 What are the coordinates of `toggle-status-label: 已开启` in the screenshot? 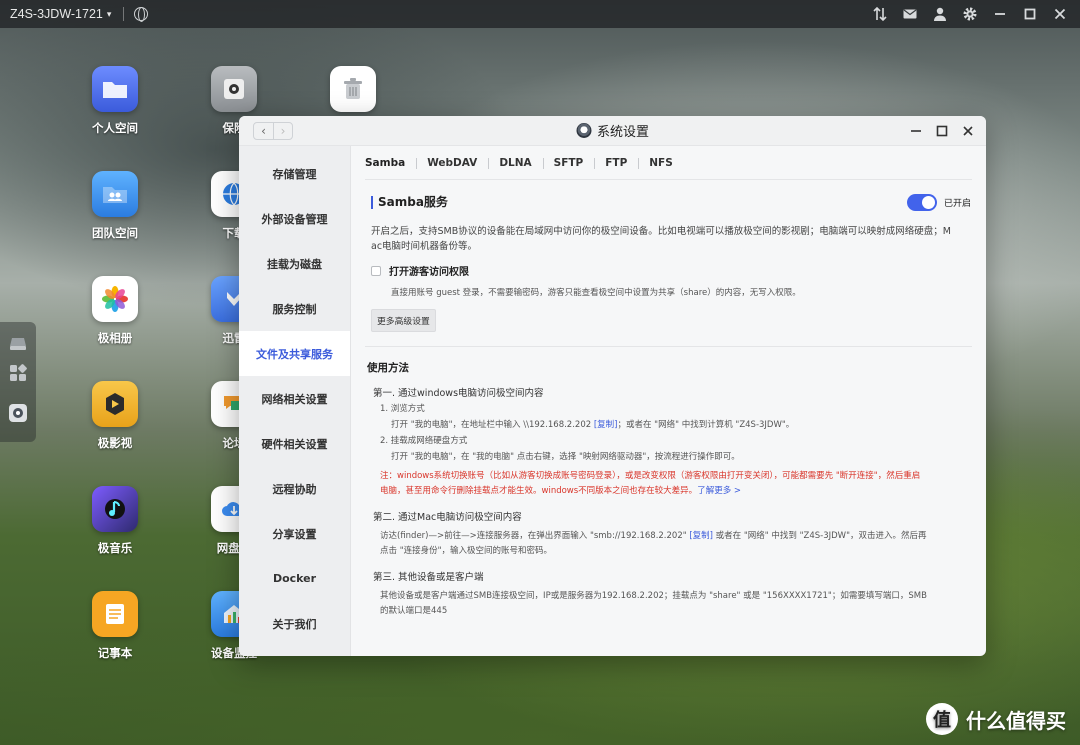 It's located at (957, 204).